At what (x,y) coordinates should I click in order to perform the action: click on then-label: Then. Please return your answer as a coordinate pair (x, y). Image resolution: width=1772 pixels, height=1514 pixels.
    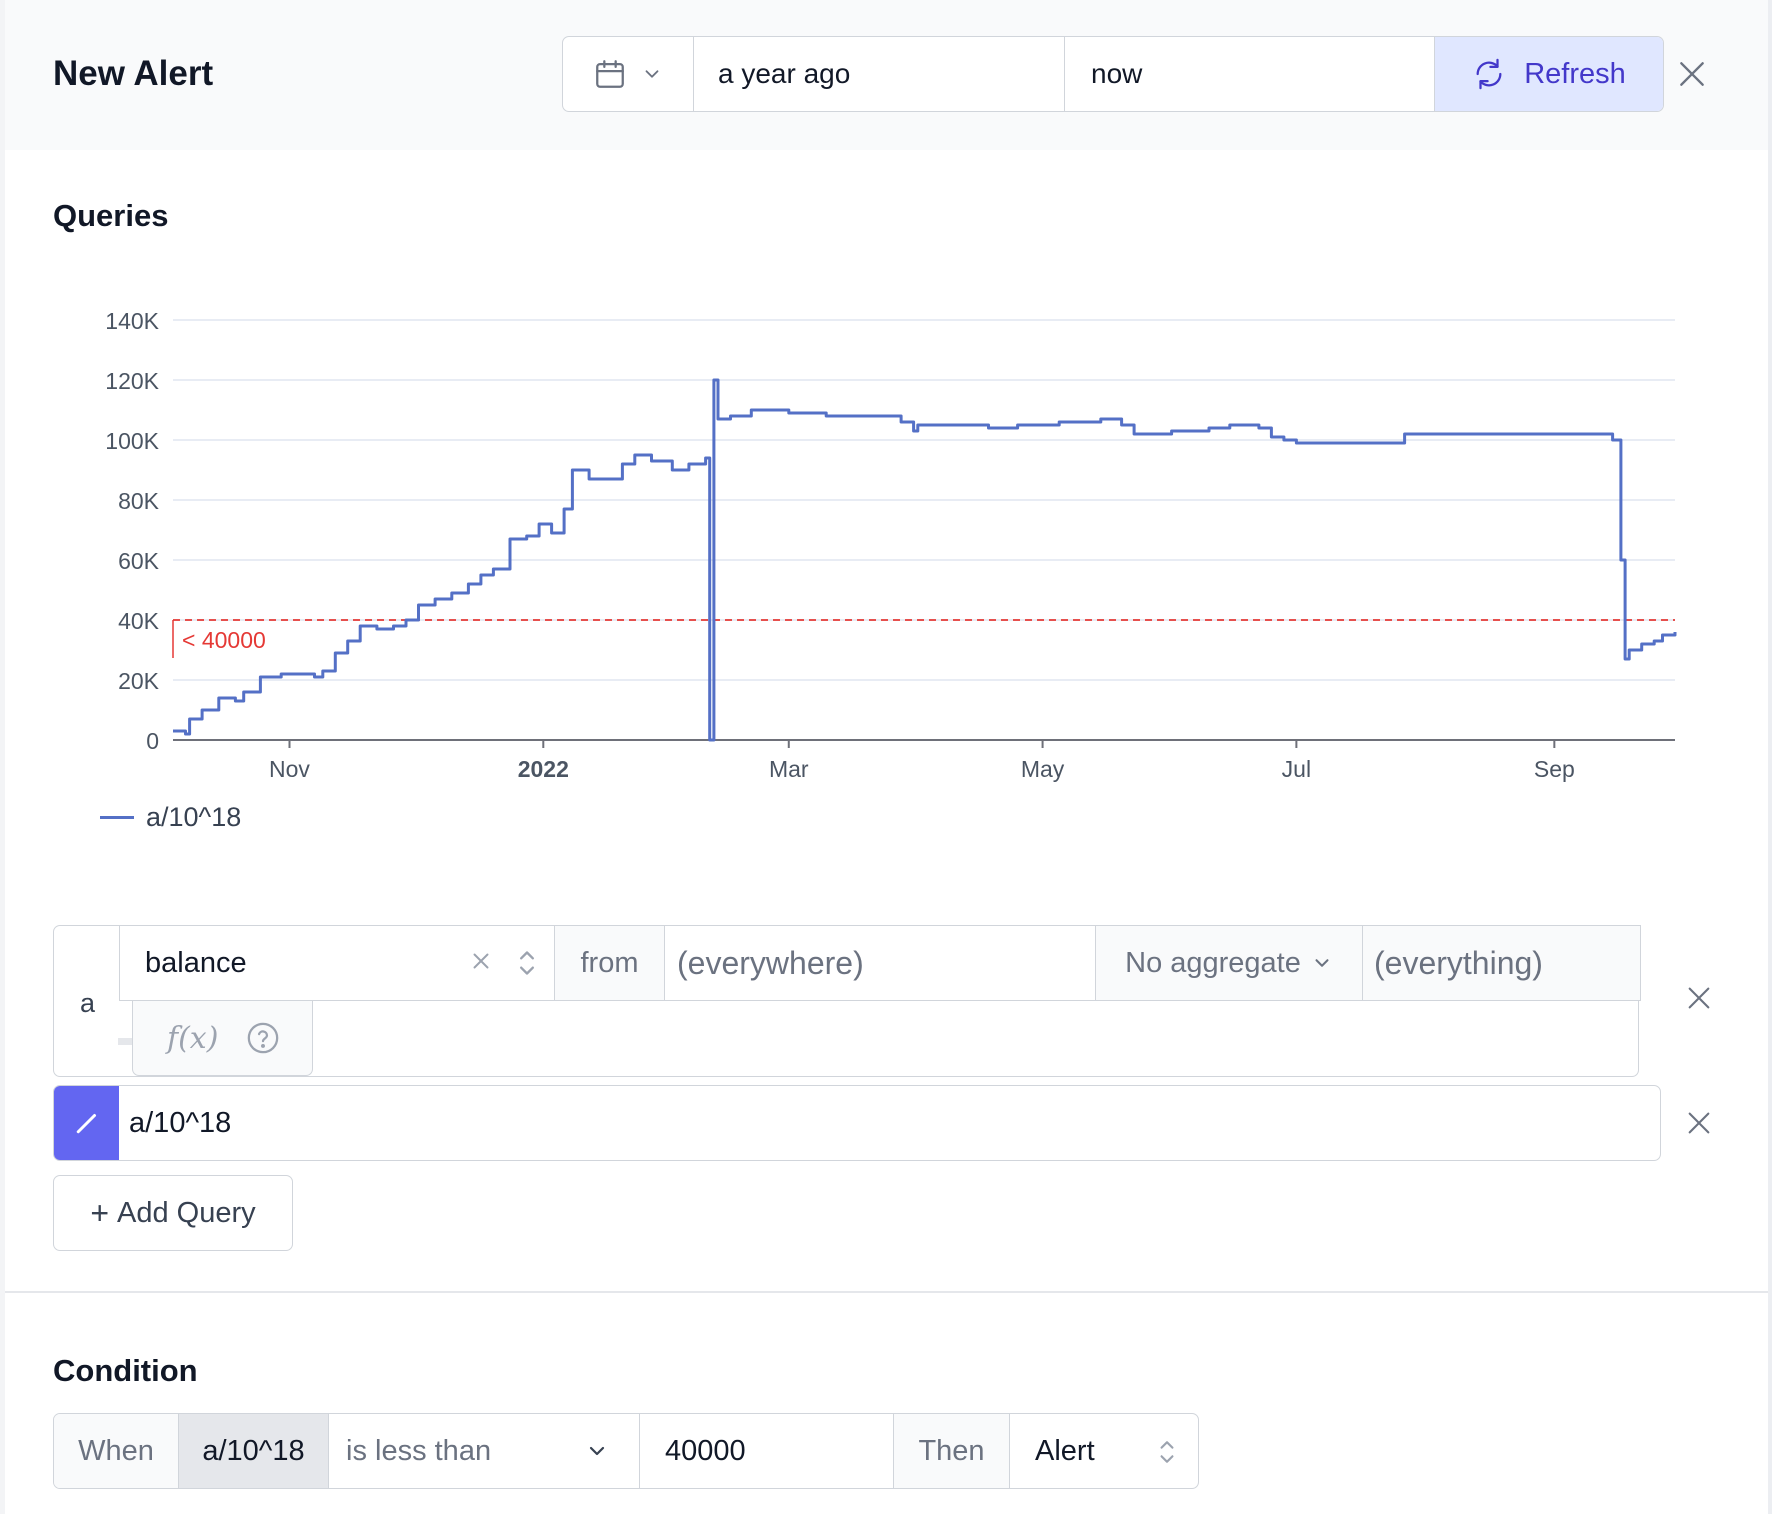
    Looking at the image, I should click on (952, 1451).